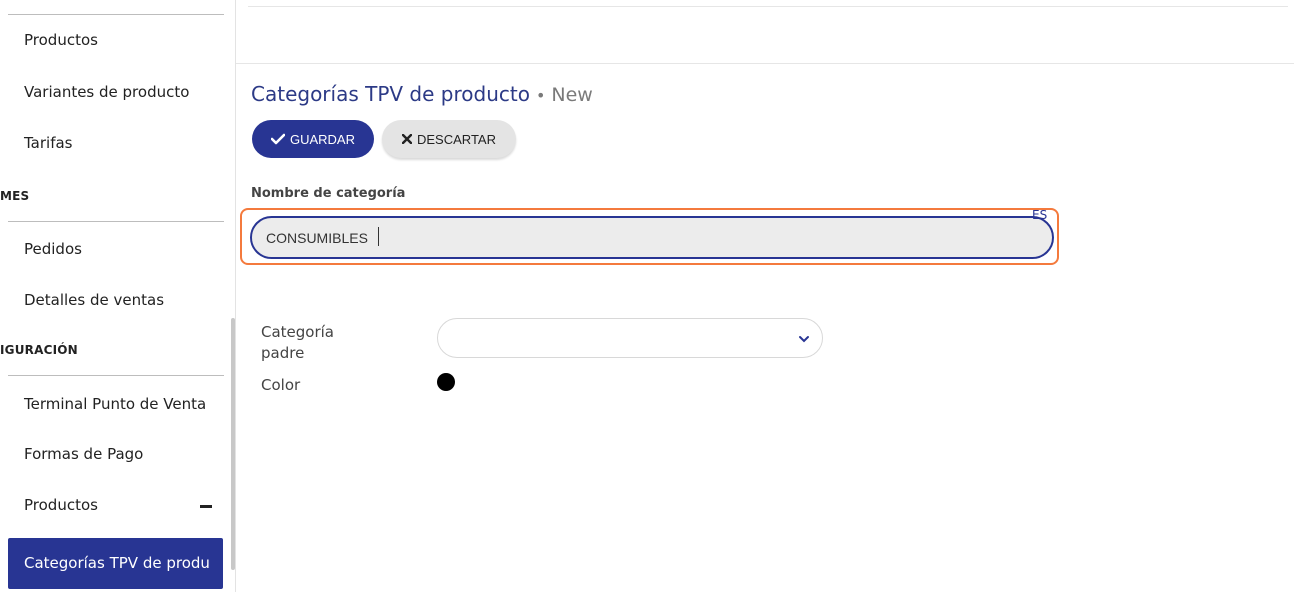 This screenshot has height=592, width=1294. Describe the element at coordinates (322, 139) in the screenshot. I see `save-button-label: GUARDAR` at that location.